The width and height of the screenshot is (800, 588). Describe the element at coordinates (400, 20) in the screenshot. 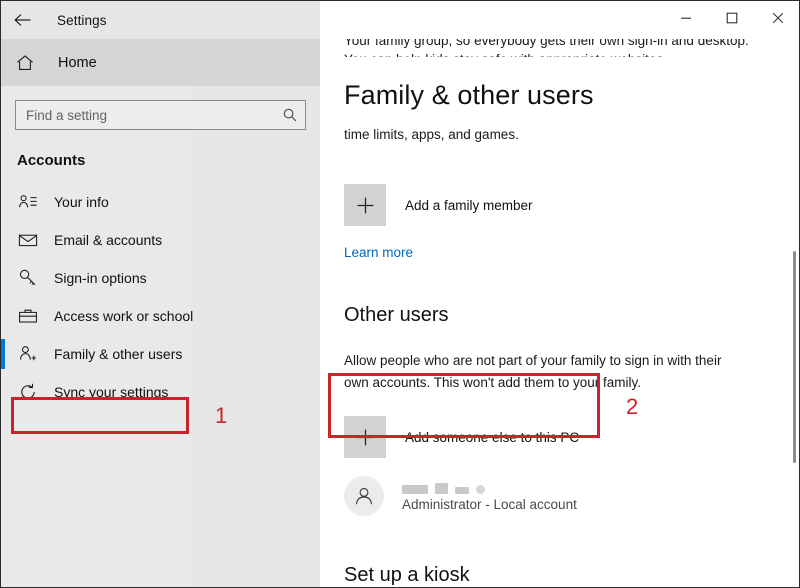

I see `title-bar: Settings` at that location.